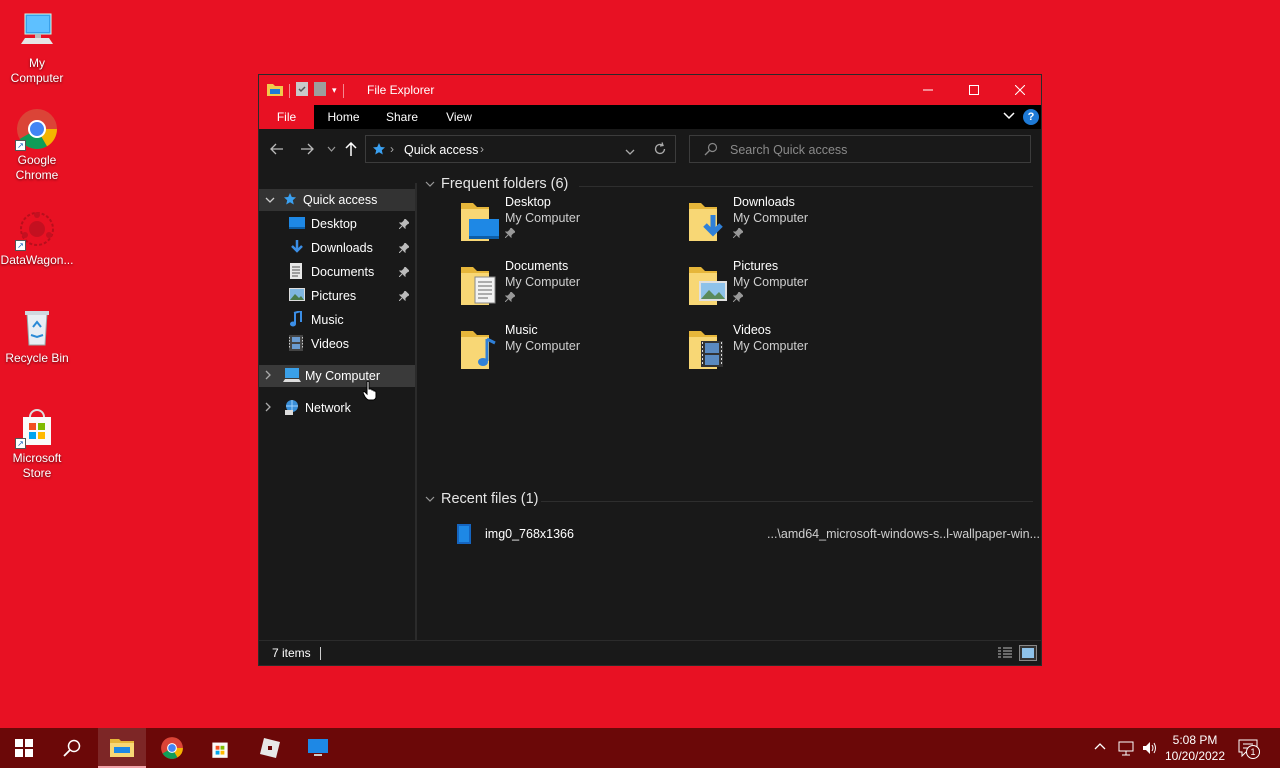 The image size is (1280, 768). I want to click on taskbar-roblox, so click(270, 748).